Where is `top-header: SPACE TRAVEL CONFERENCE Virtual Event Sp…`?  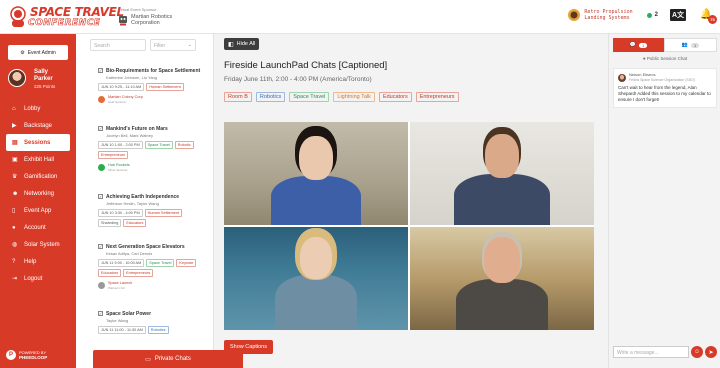 top-header: SPACE TRAVEL CONFERENCE Virtual Event Sp… is located at coordinates (360, 17).